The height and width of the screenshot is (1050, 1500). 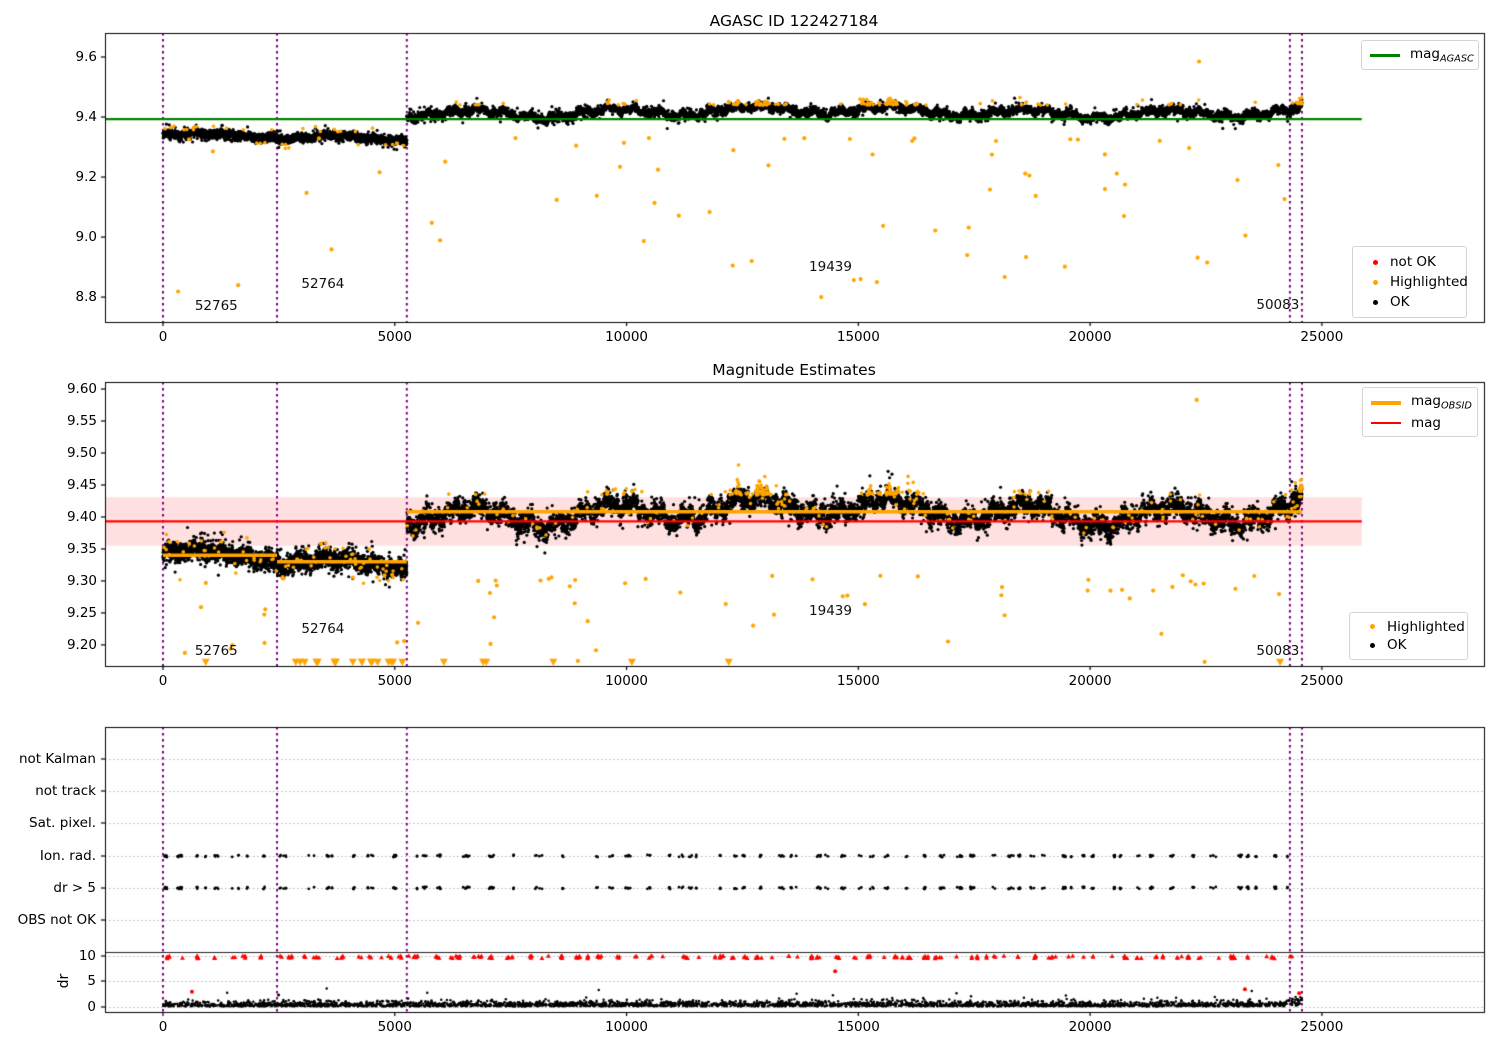 I want to click on legend-label-mag: mag, so click(x=1426, y=422).